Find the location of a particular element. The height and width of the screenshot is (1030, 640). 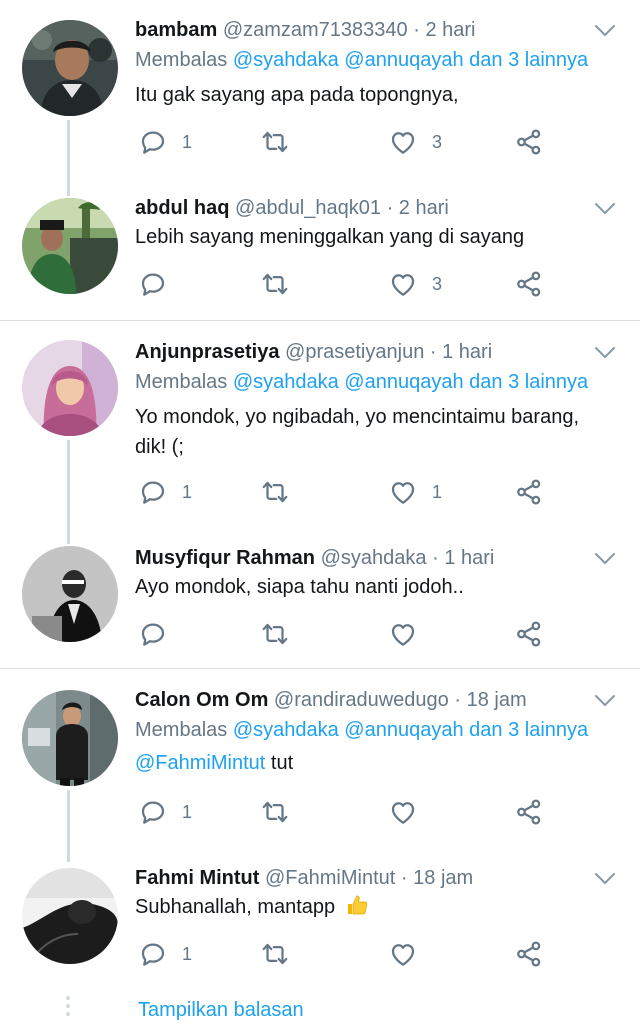

user-name: Anjunprasetiya is located at coordinates (207, 352).